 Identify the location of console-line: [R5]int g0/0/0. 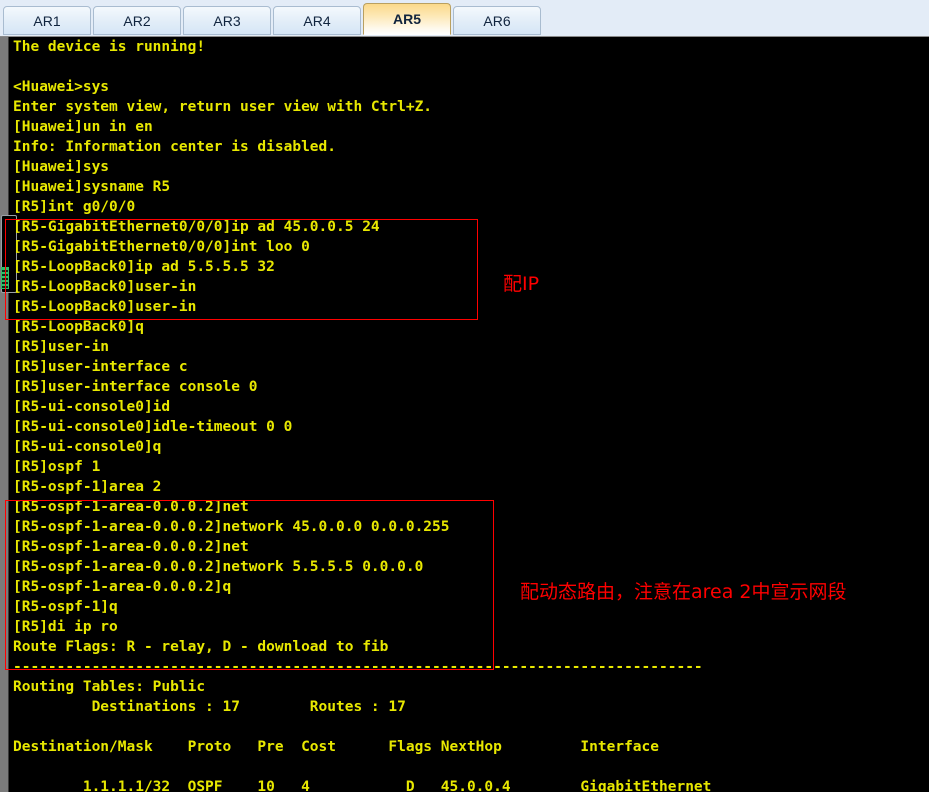
(74, 207).